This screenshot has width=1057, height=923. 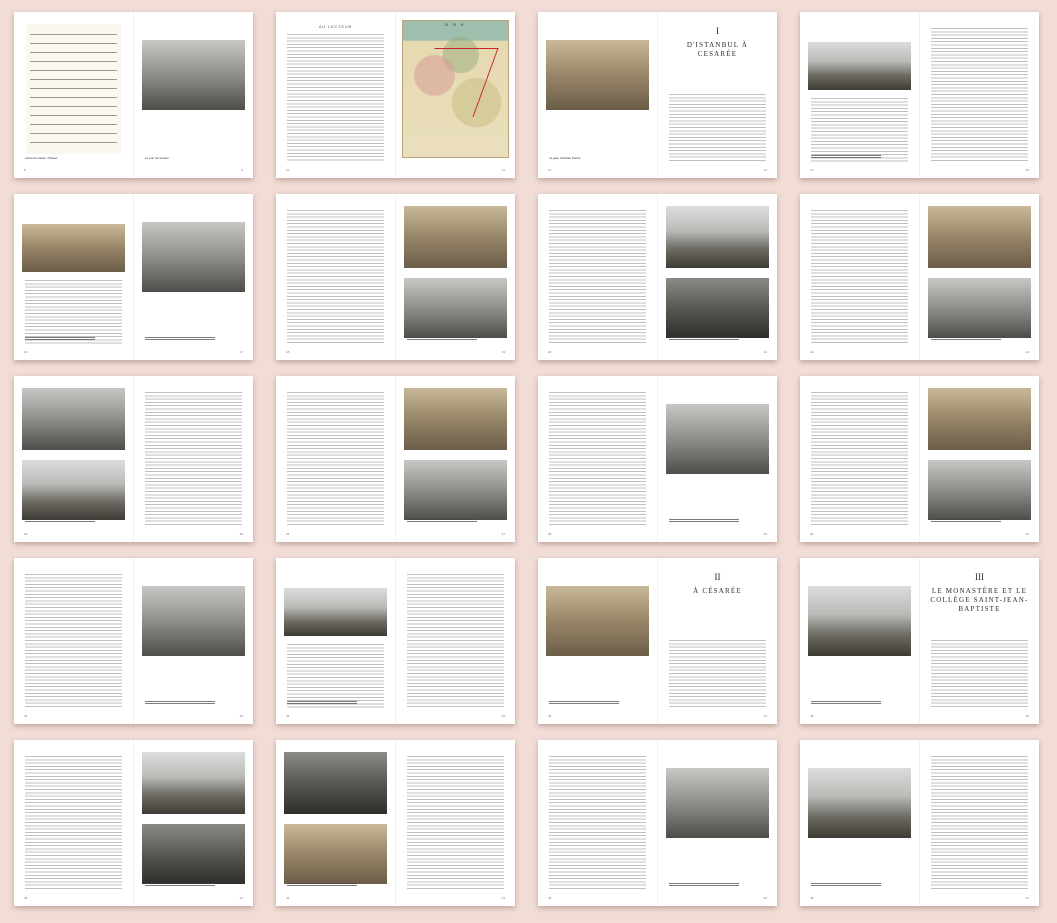 I want to click on page-number: 45, so click(x=765, y=898).